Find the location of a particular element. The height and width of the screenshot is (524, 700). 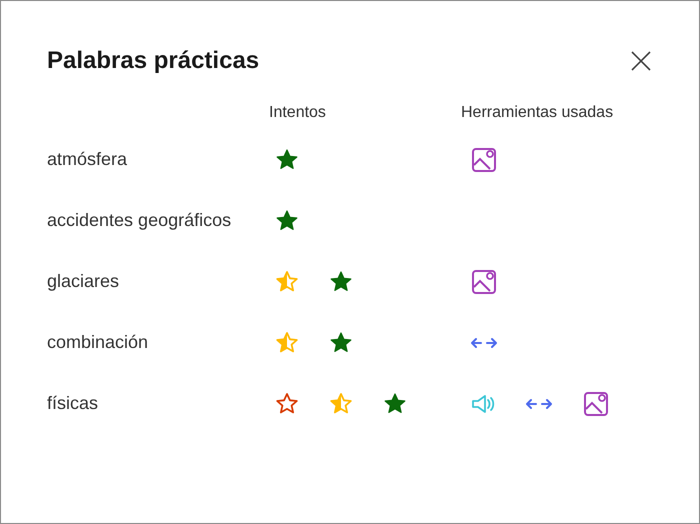

column-header: Herramientas usadas is located at coordinates (537, 113).